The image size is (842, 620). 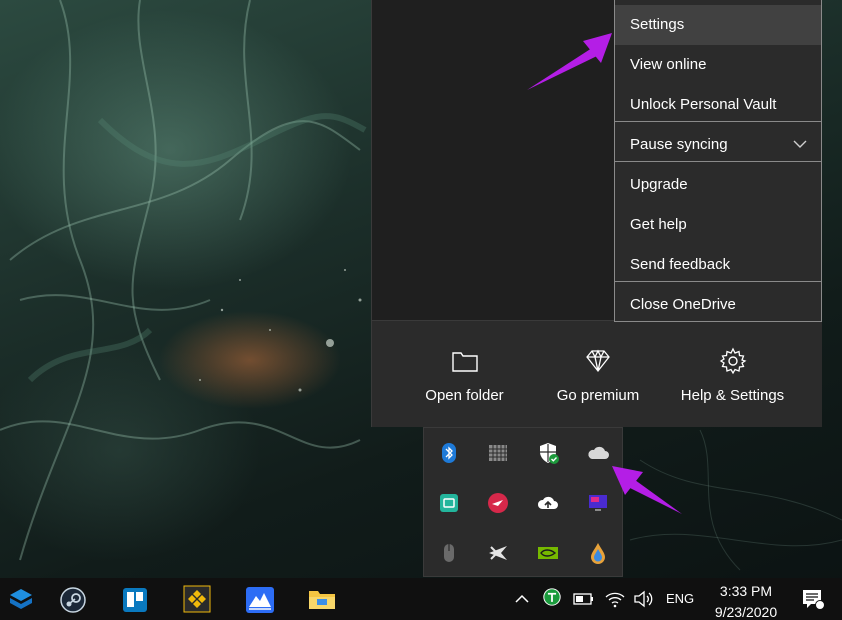 I want to click on cloud-upload-icon, so click(x=548, y=503).